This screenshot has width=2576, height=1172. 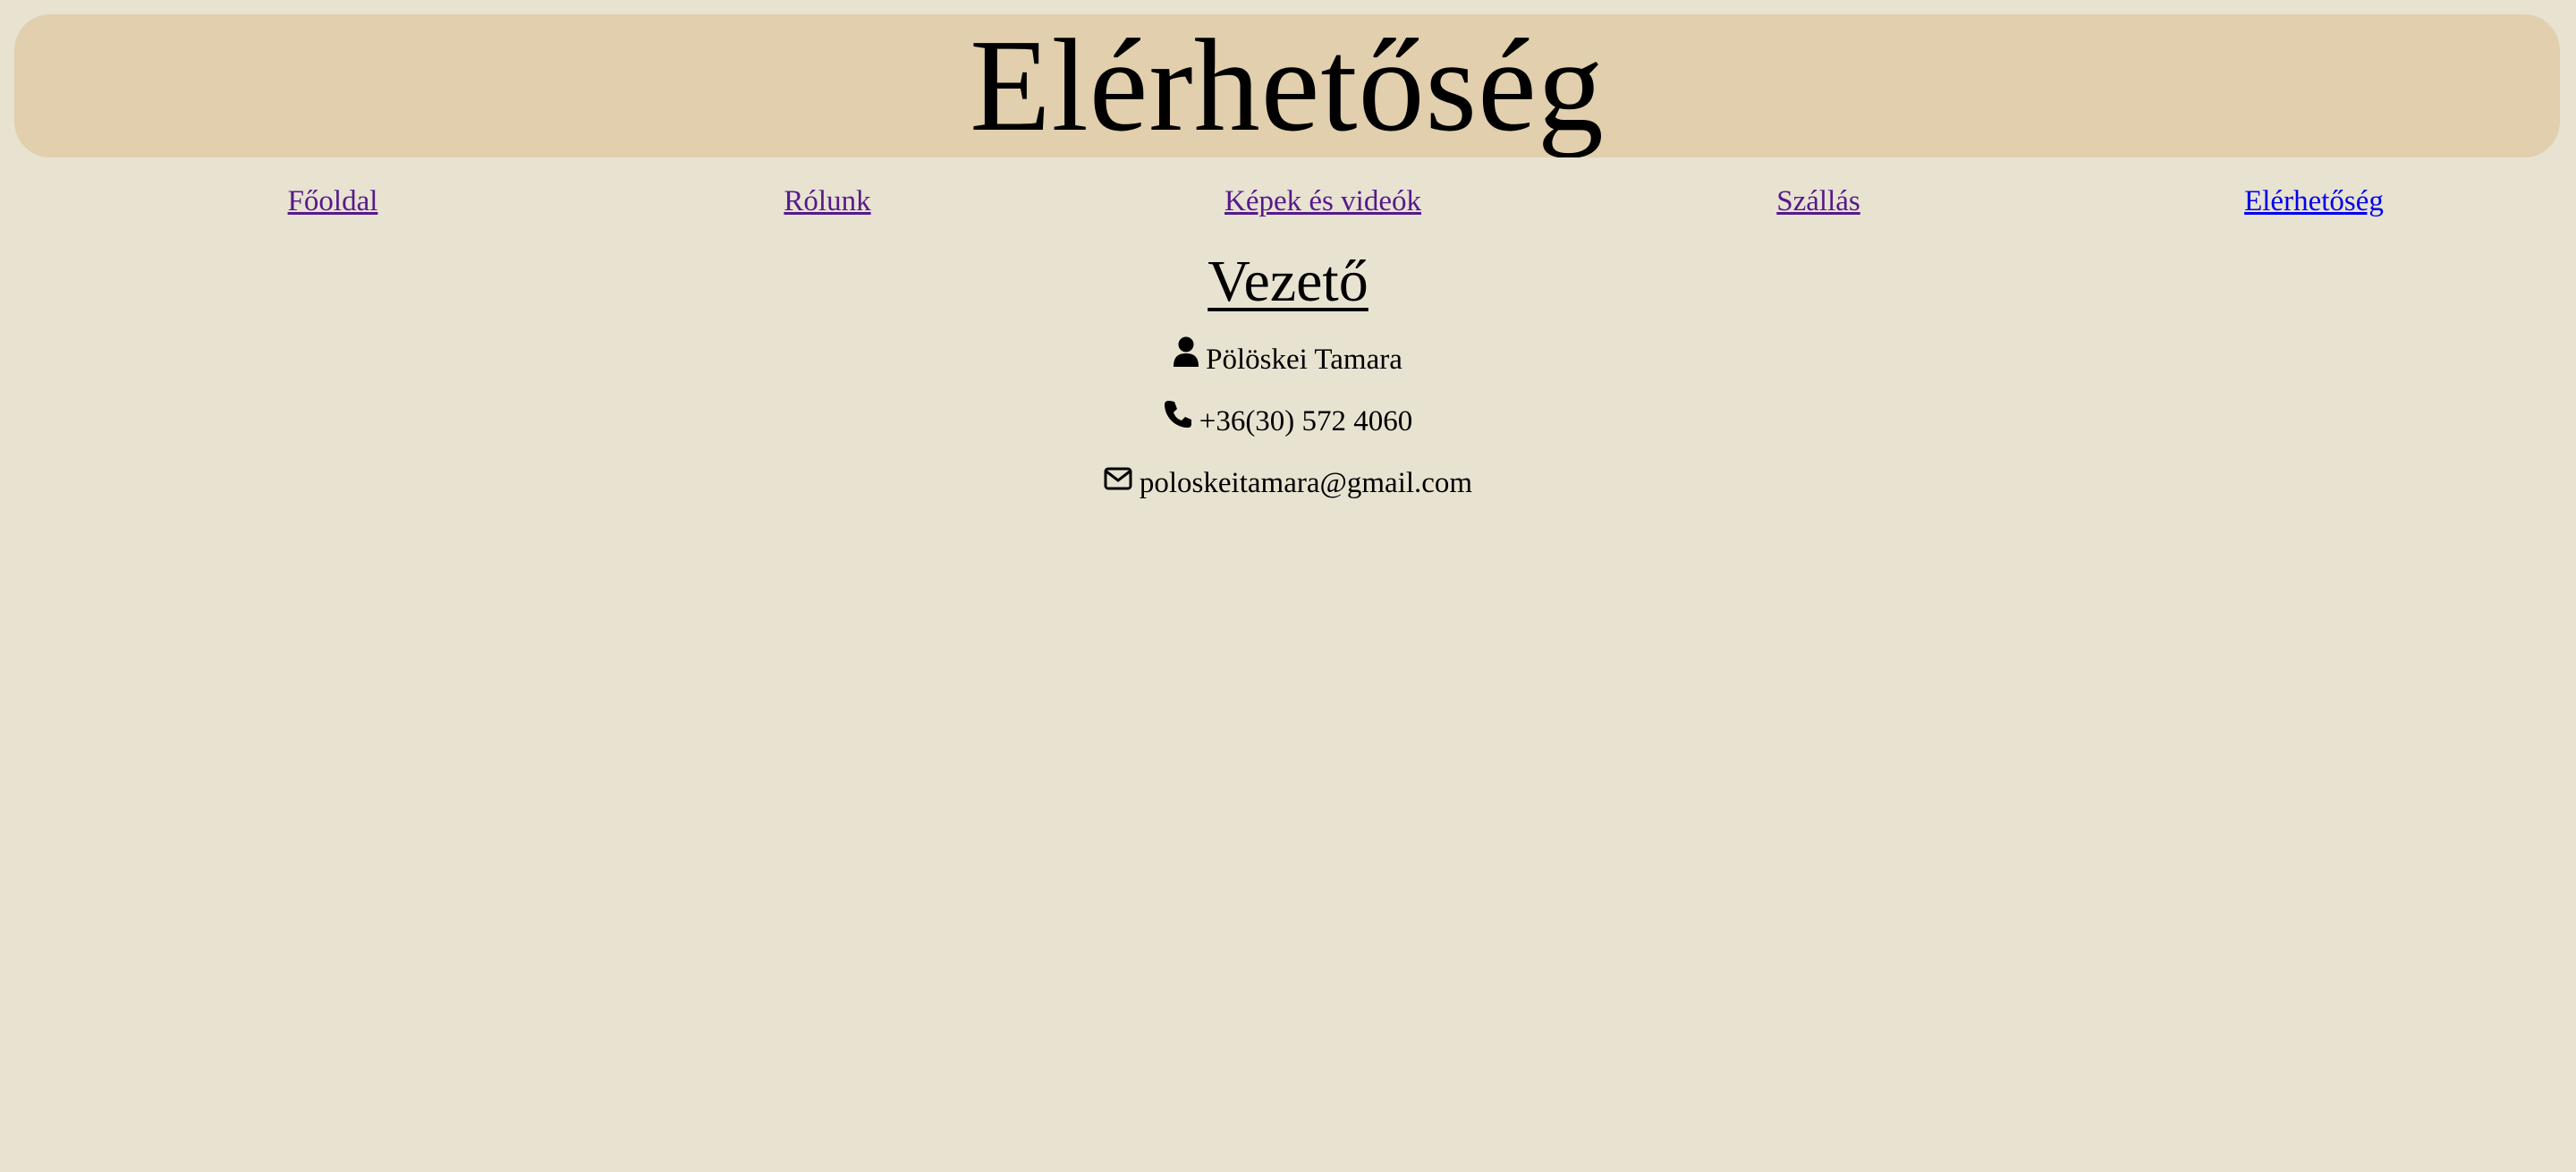 I want to click on contact-email-text: poloskeitamara@gmail.com, so click(x=1306, y=483).